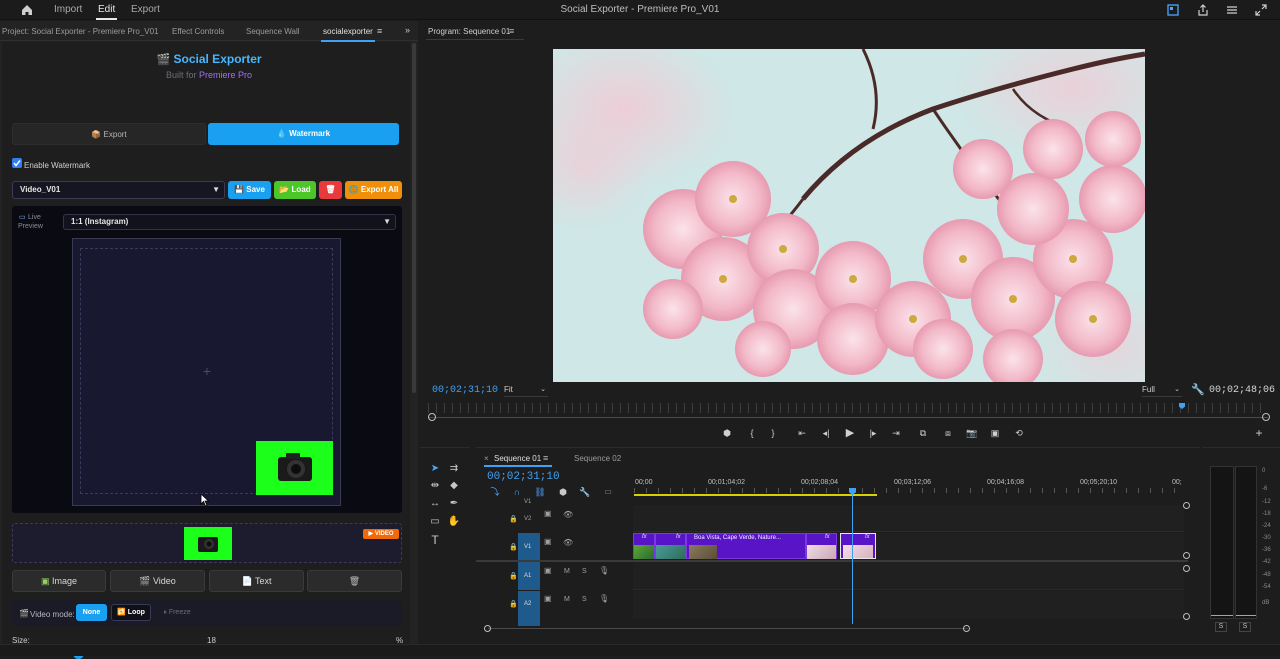  Describe the element at coordinates (435, 522) in the screenshot. I see `rectangle-tool-icon: ▭` at that location.